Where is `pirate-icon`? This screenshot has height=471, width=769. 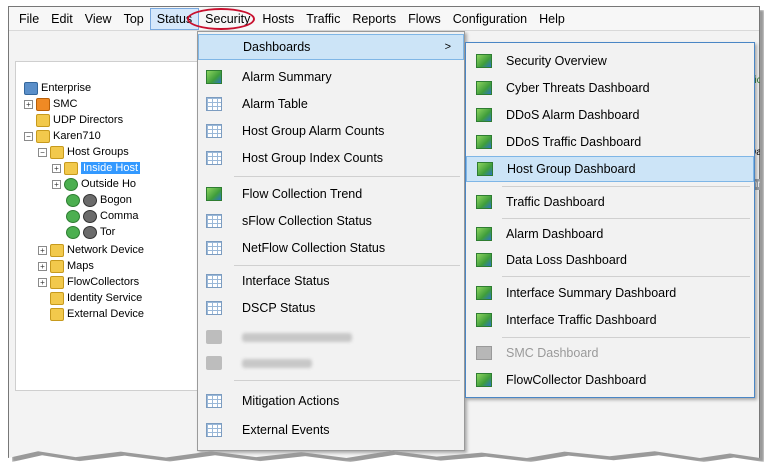 pirate-icon is located at coordinates (90, 216).